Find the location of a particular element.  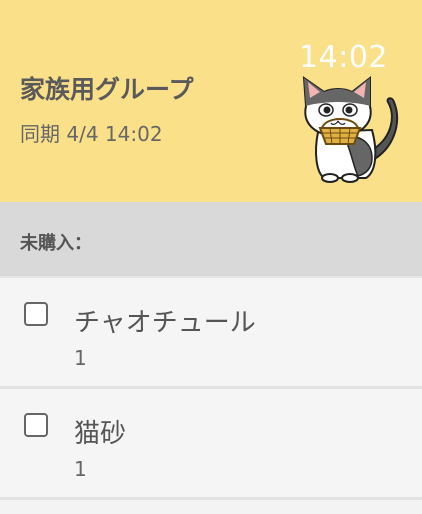

cat-with-basket-icon is located at coordinates (350, 129).